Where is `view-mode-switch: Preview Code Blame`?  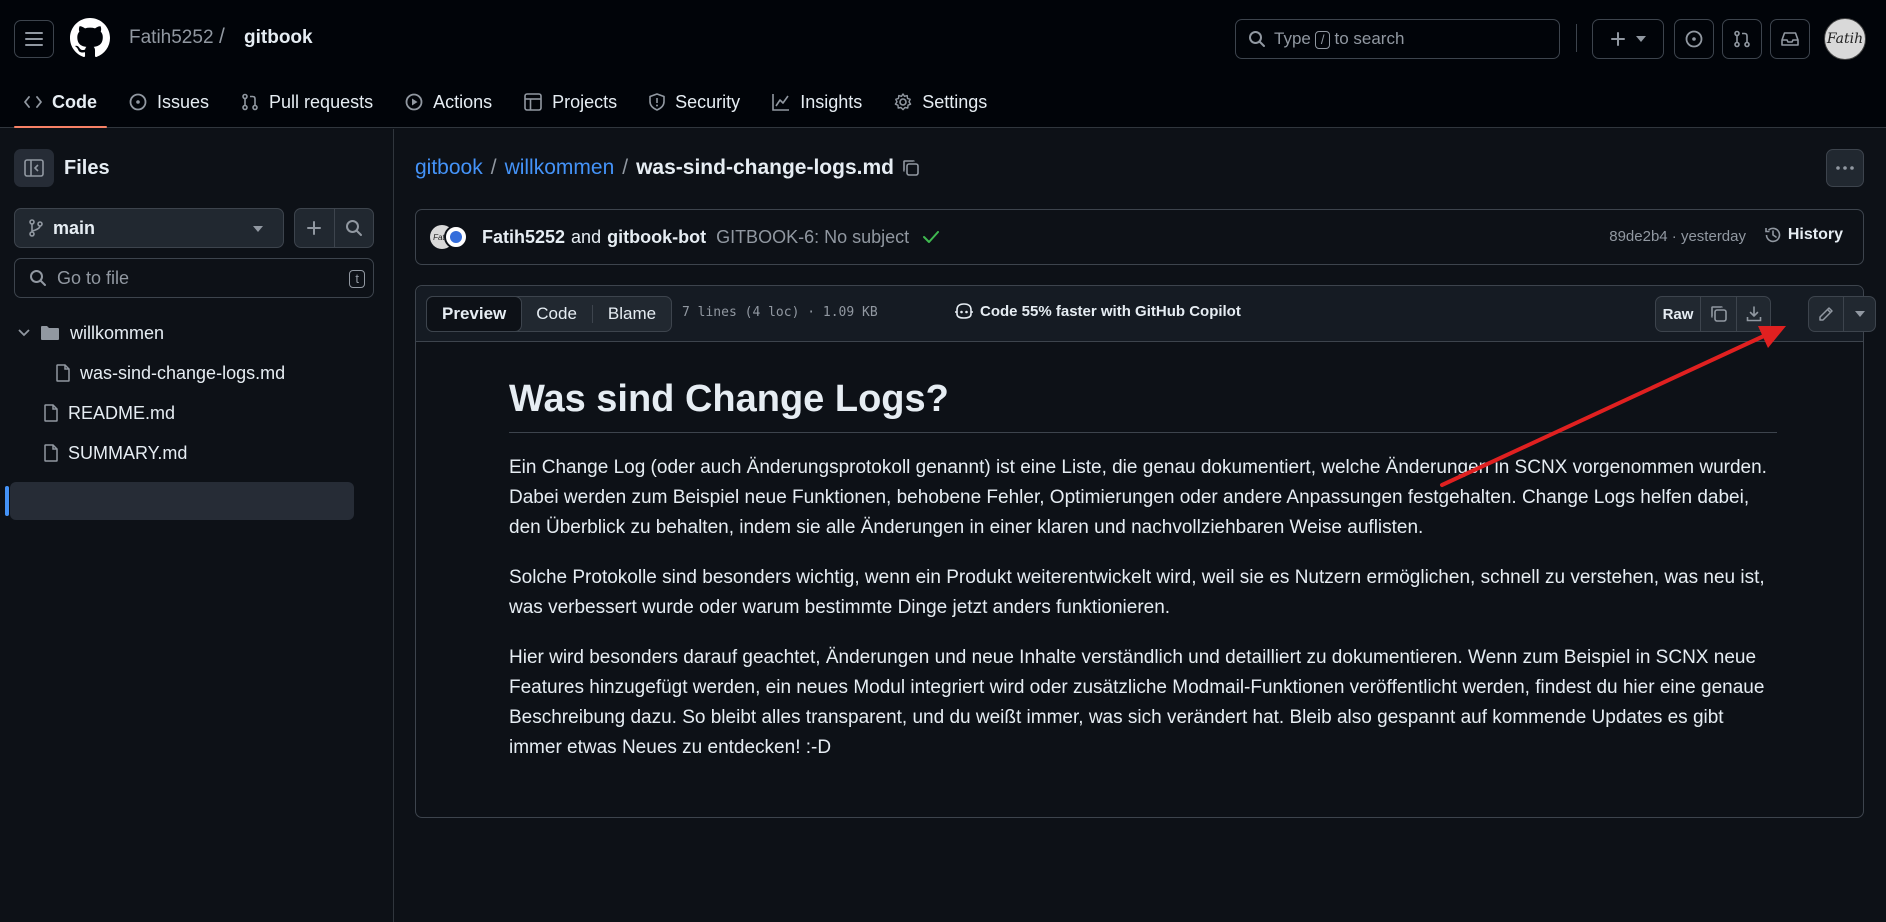 view-mode-switch: Preview Code Blame is located at coordinates (549, 314).